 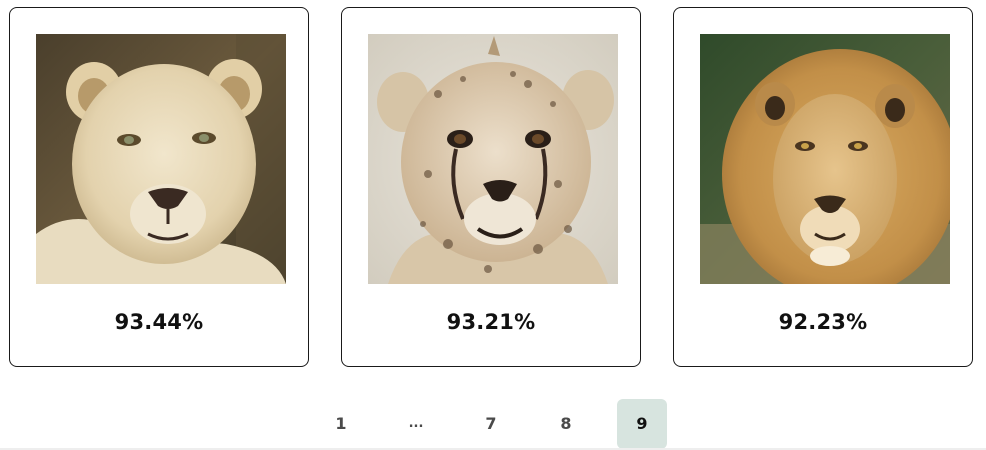 I want to click on similarity-score: 93.21%, so click(x=491, y=322).